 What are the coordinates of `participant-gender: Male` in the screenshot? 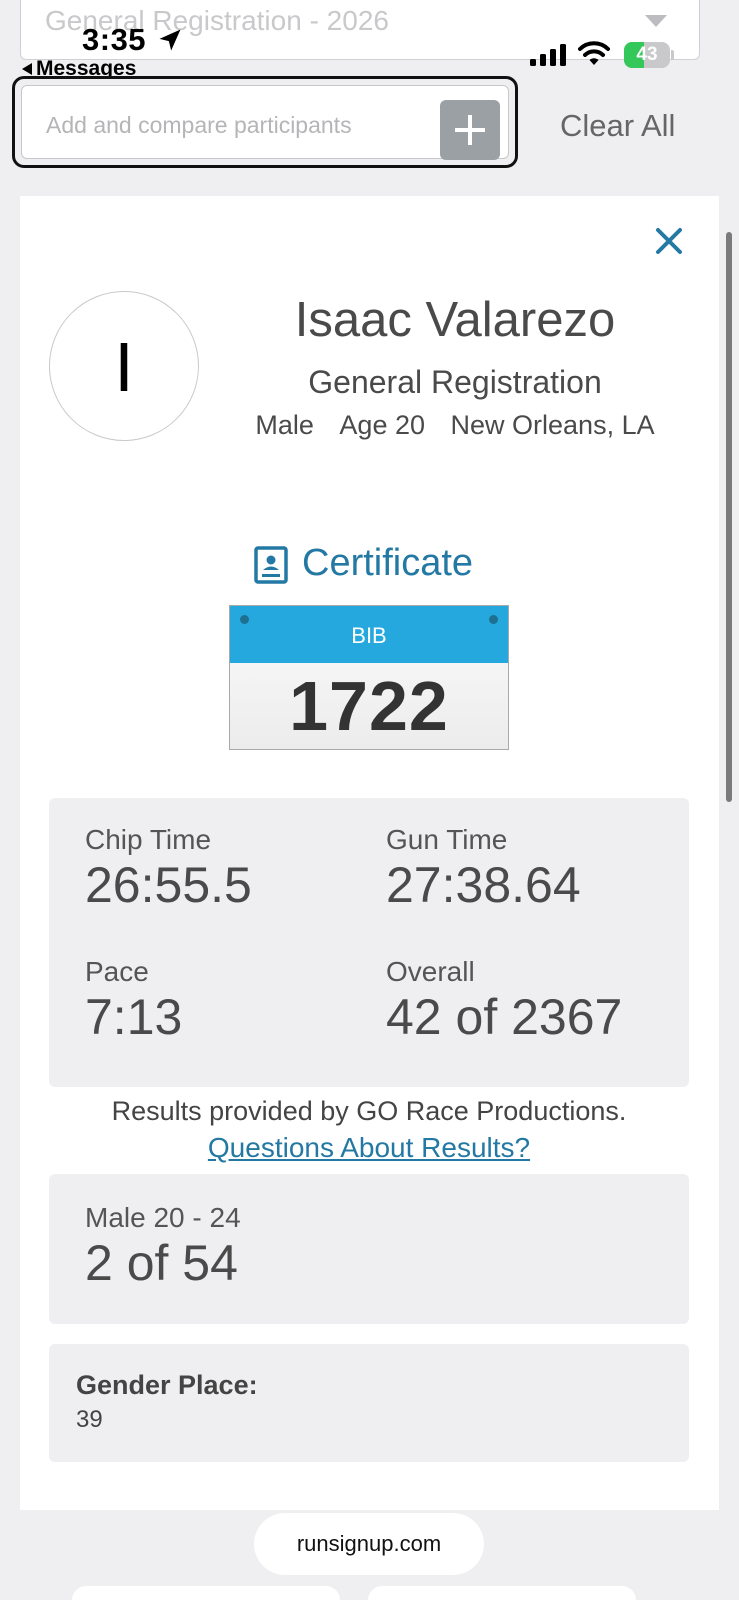 It's located at (284, 425).